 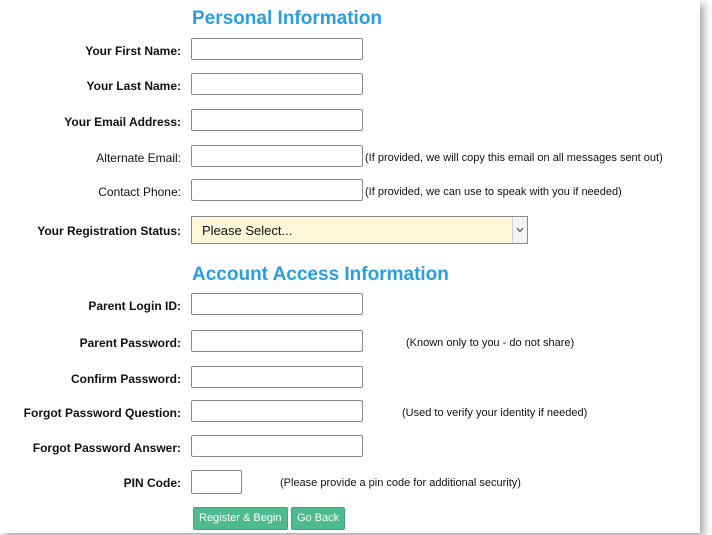 What do you see at coordinates (287, 18) in the screenshot?
I see `personal-info-heading: Personal Information` at bounding box center [287, 18].